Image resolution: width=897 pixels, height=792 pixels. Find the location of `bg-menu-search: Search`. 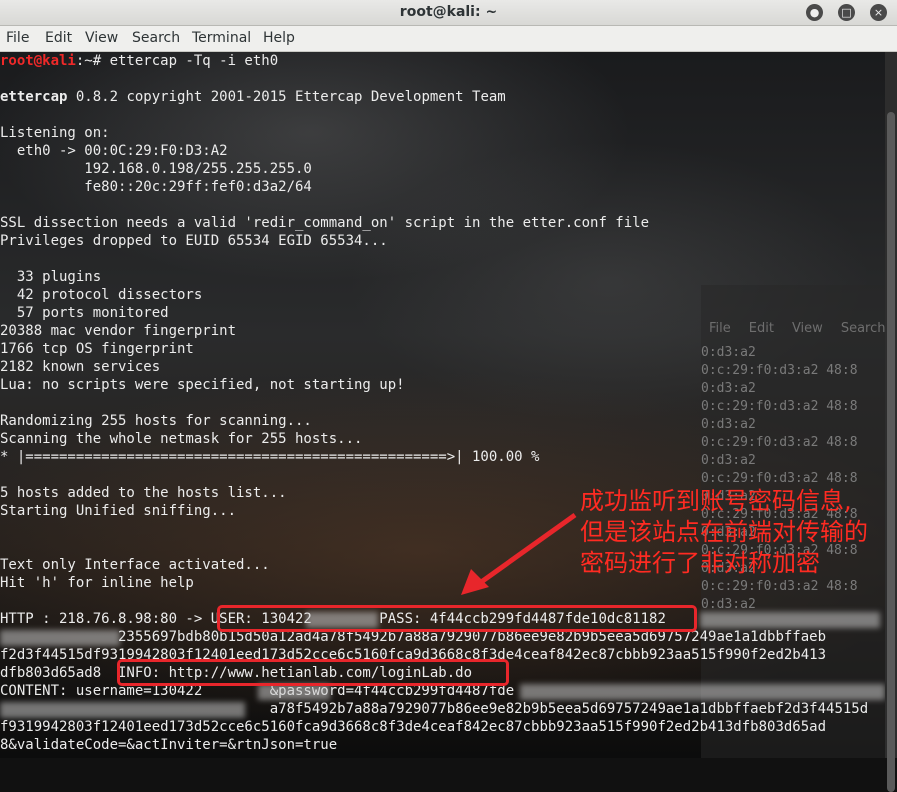

bg-menu-search: Search is located at coordinates (862, 328).